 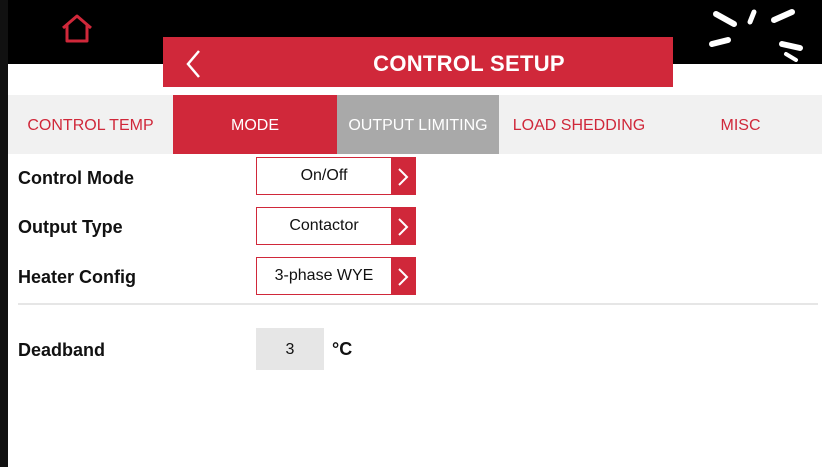 What do you see at coordinates (70, 227) in the screenshot?
I see `output-type-label: Output Type` at bounding box center [70, 227].